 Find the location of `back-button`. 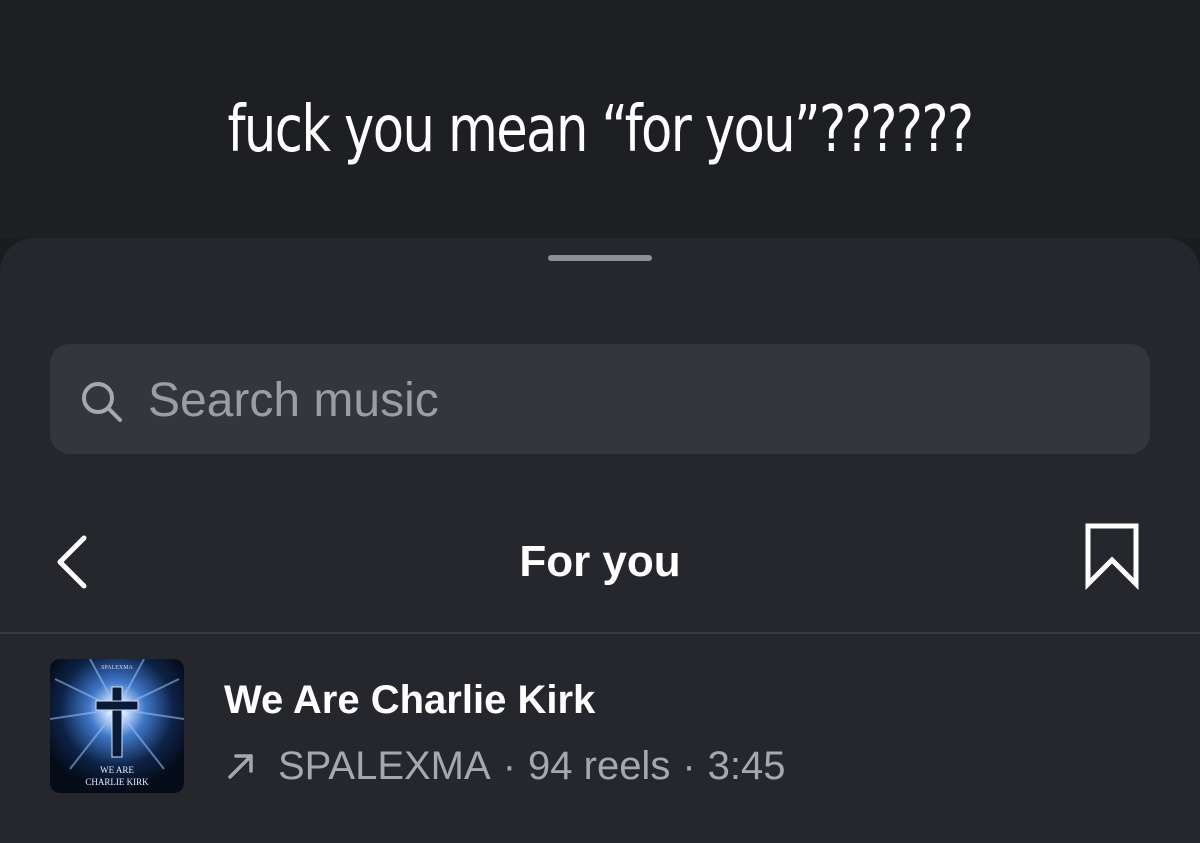

back-button is located at coordinates (76, 562).